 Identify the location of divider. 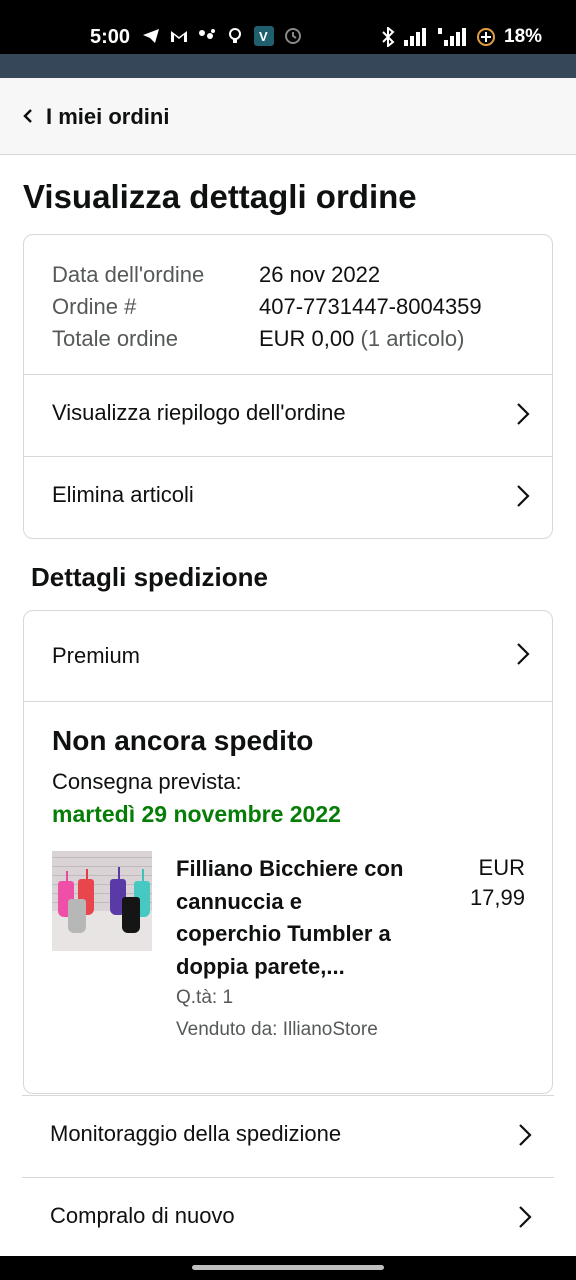
(288, 701).